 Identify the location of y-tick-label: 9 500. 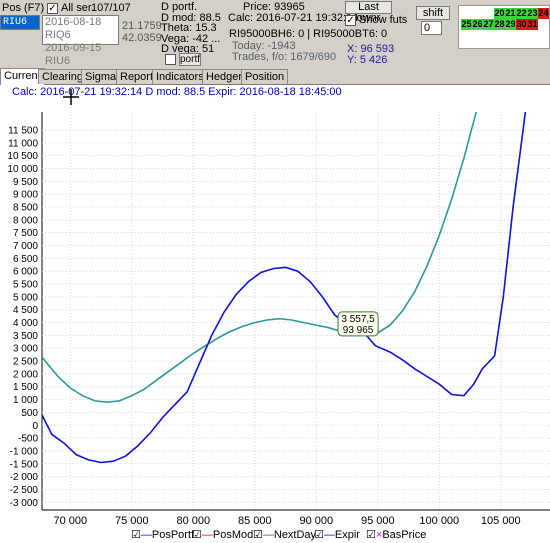
(25, 182).